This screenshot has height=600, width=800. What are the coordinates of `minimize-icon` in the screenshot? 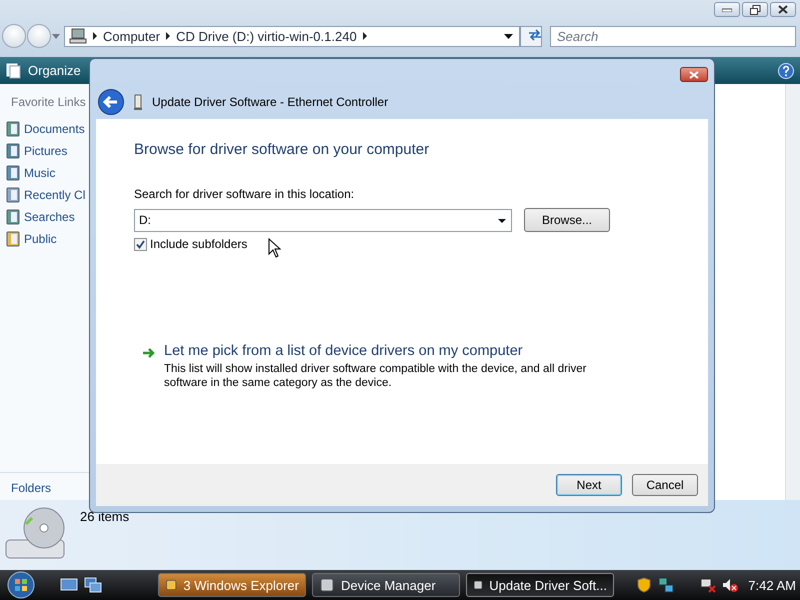 It's located at (727, 10).